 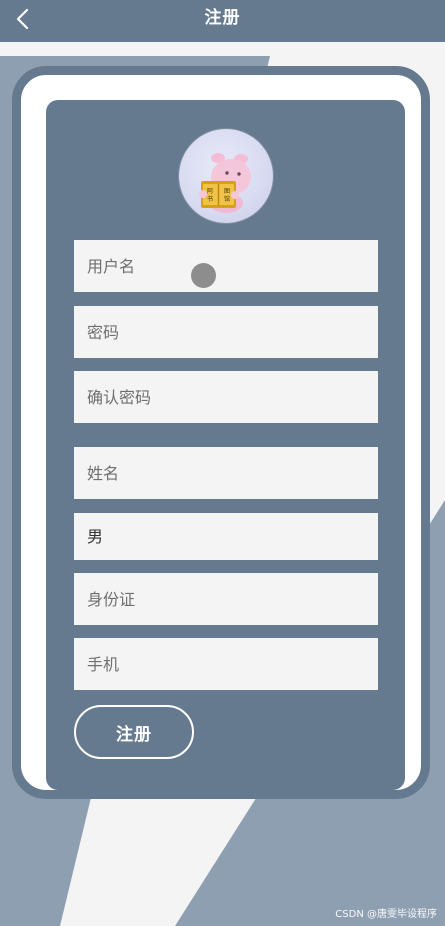 I want to click on svg-text: 阿, so click(x=210, y=191).